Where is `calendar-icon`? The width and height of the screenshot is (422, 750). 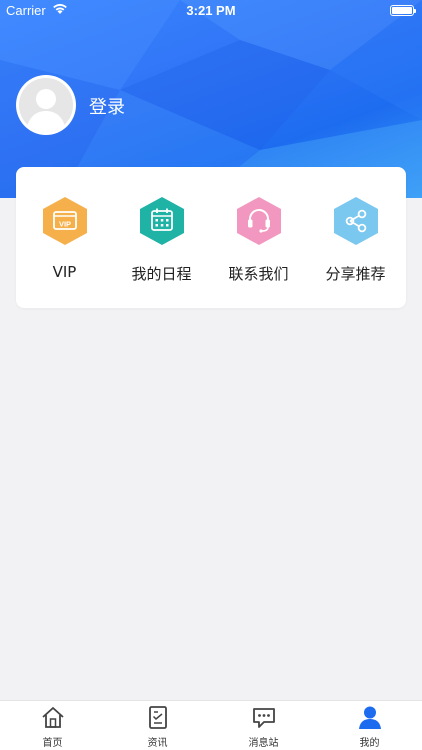
calendar-icon is located at coordinates (162, 221).